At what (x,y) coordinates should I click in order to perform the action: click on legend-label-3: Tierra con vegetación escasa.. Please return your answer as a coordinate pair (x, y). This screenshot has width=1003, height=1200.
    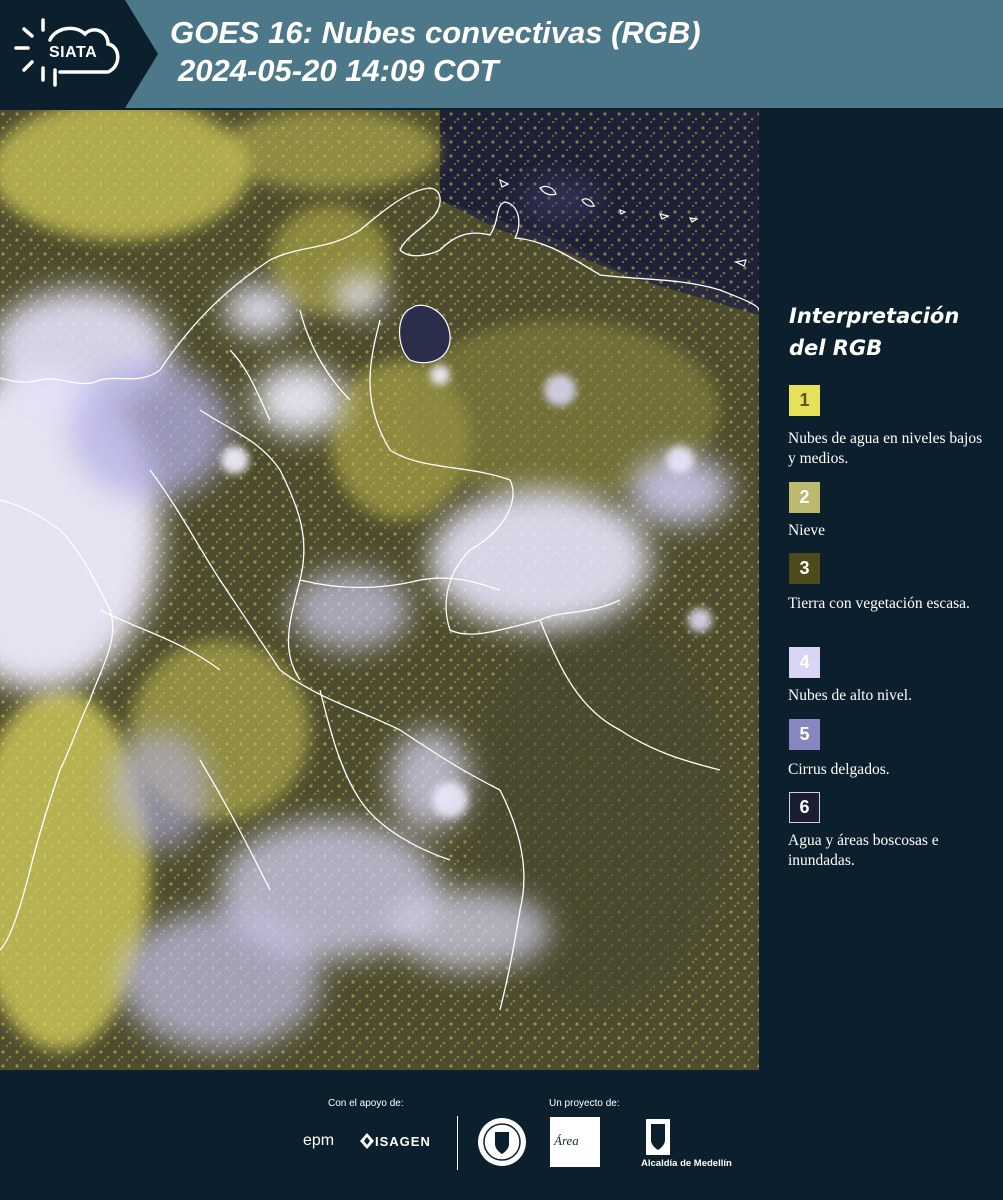
    Looking at the image, I should click on (879, 603).